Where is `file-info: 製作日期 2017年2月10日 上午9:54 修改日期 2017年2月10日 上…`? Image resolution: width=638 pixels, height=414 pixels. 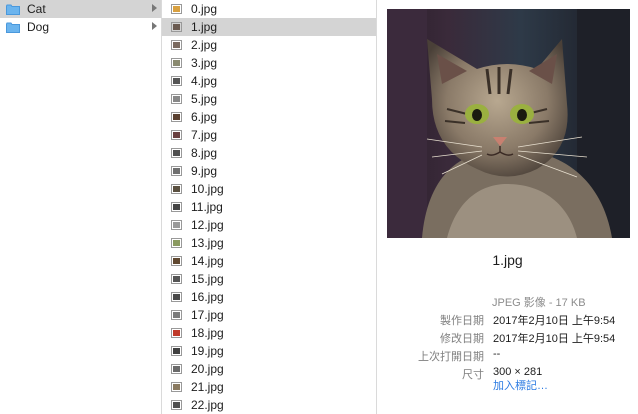
file-info: 製作日期 2017年2月10日 上午9:54 修改日期 2017年2月10日 上… is located at coordinates (507, 346).